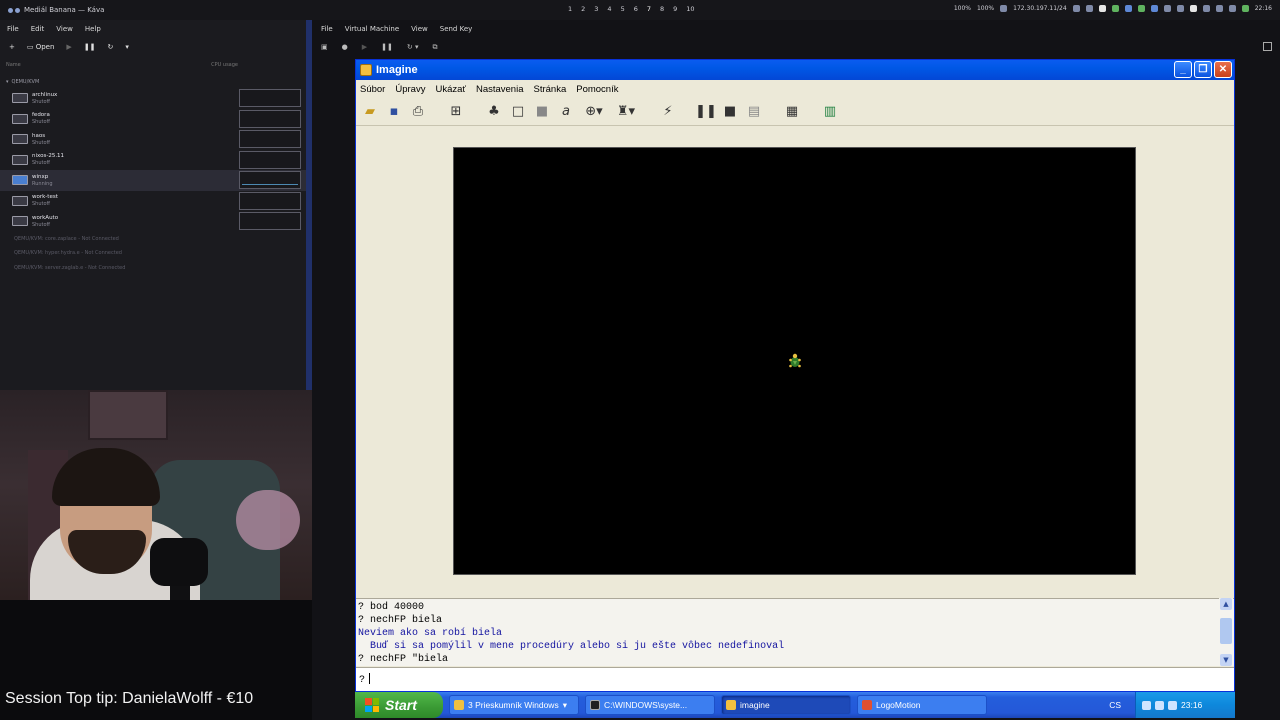  What do you see at coordinates (636, 9) in the screenshot?
I see `workspace-6: 6` at bounding box center [636, 9].